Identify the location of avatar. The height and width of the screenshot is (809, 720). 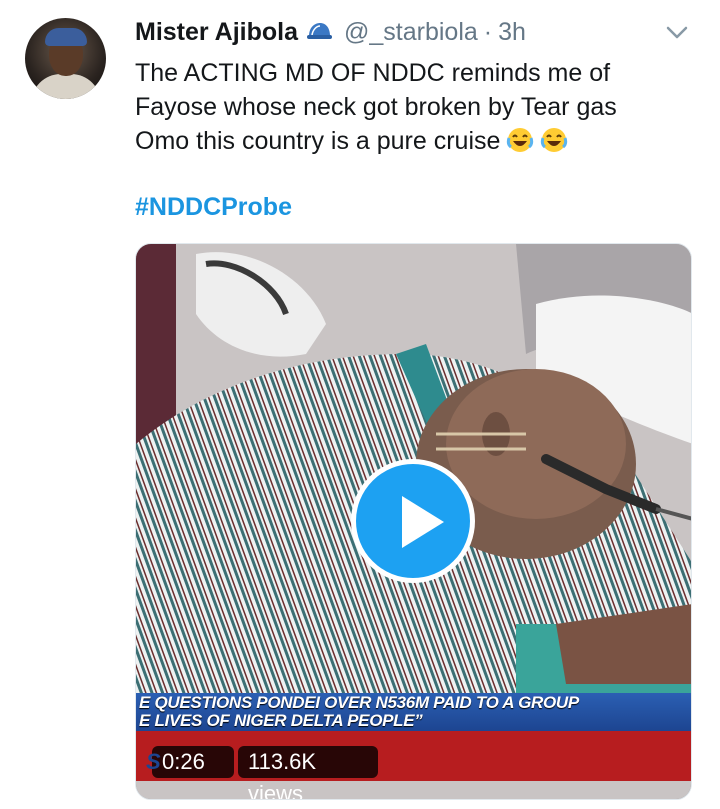
(65, 58).